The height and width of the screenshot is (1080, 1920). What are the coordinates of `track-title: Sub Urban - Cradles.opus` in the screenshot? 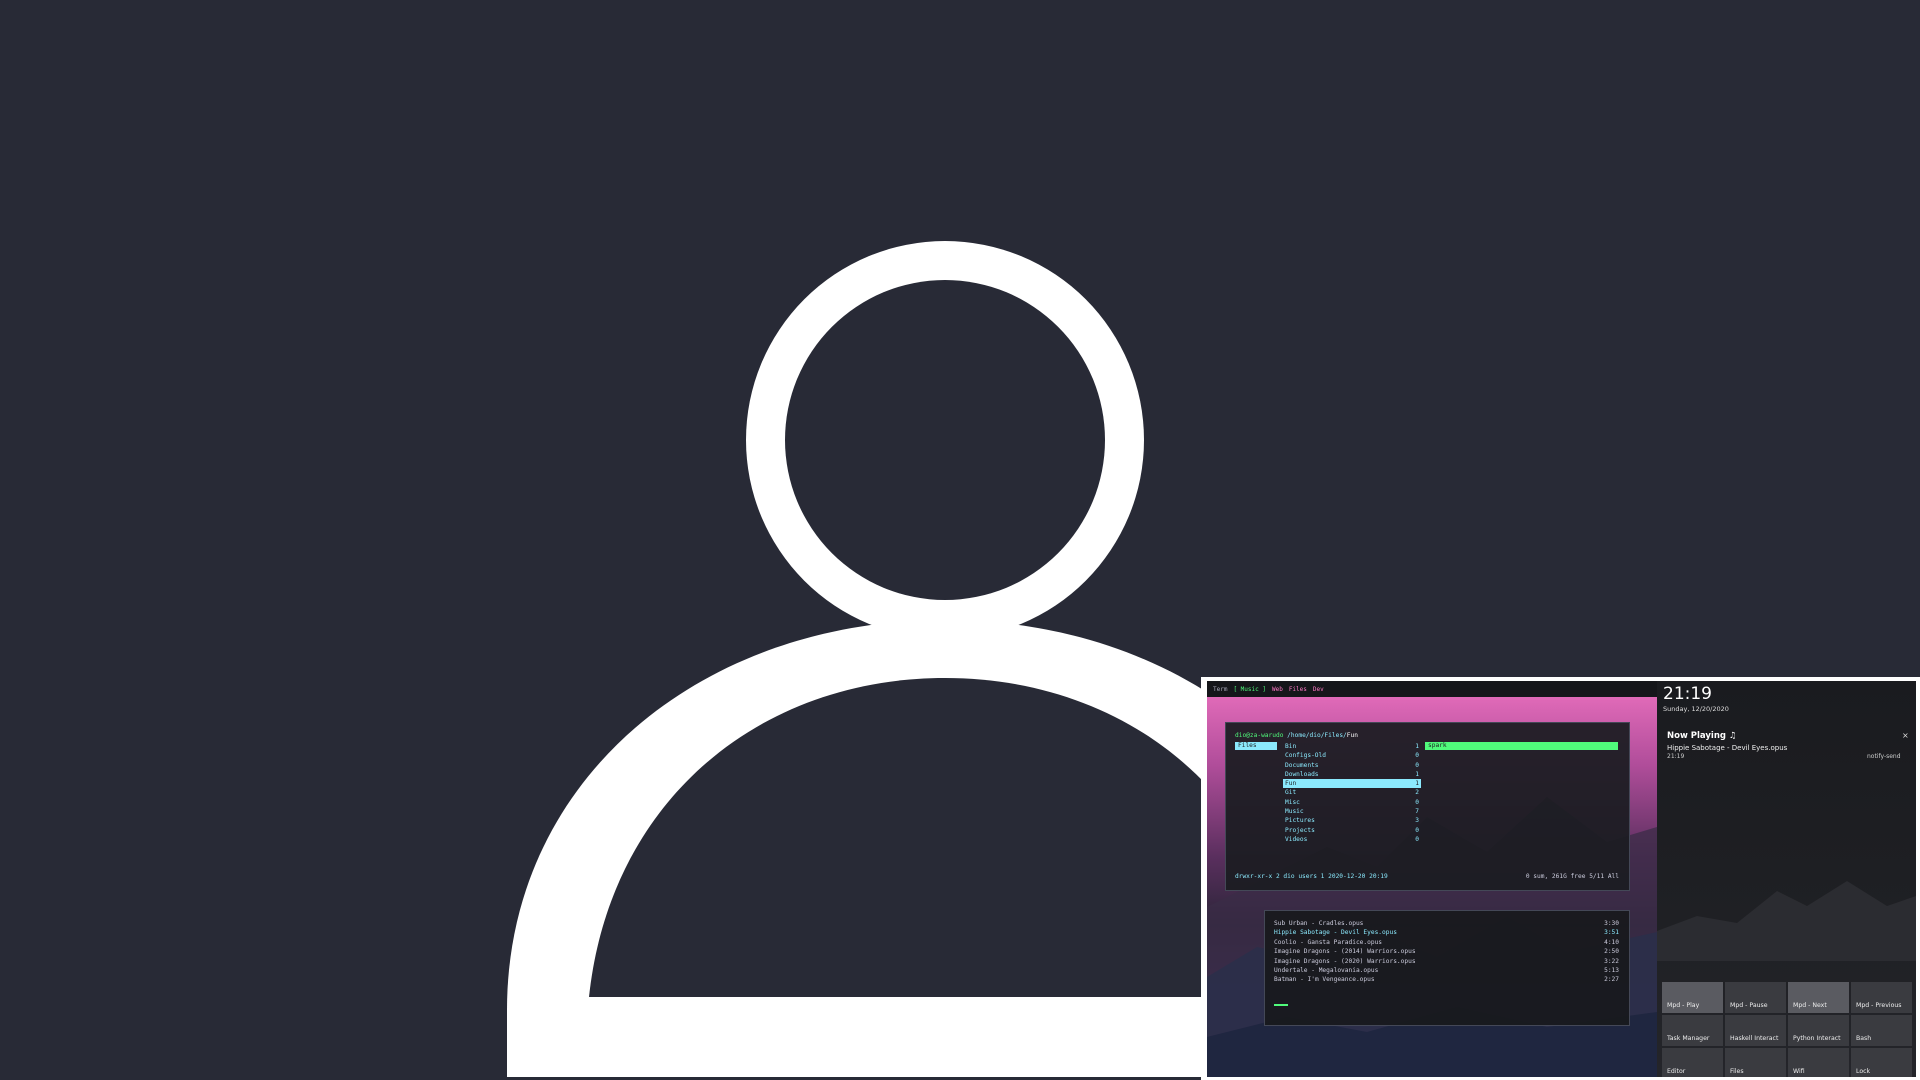 It's located at (1319, 923).